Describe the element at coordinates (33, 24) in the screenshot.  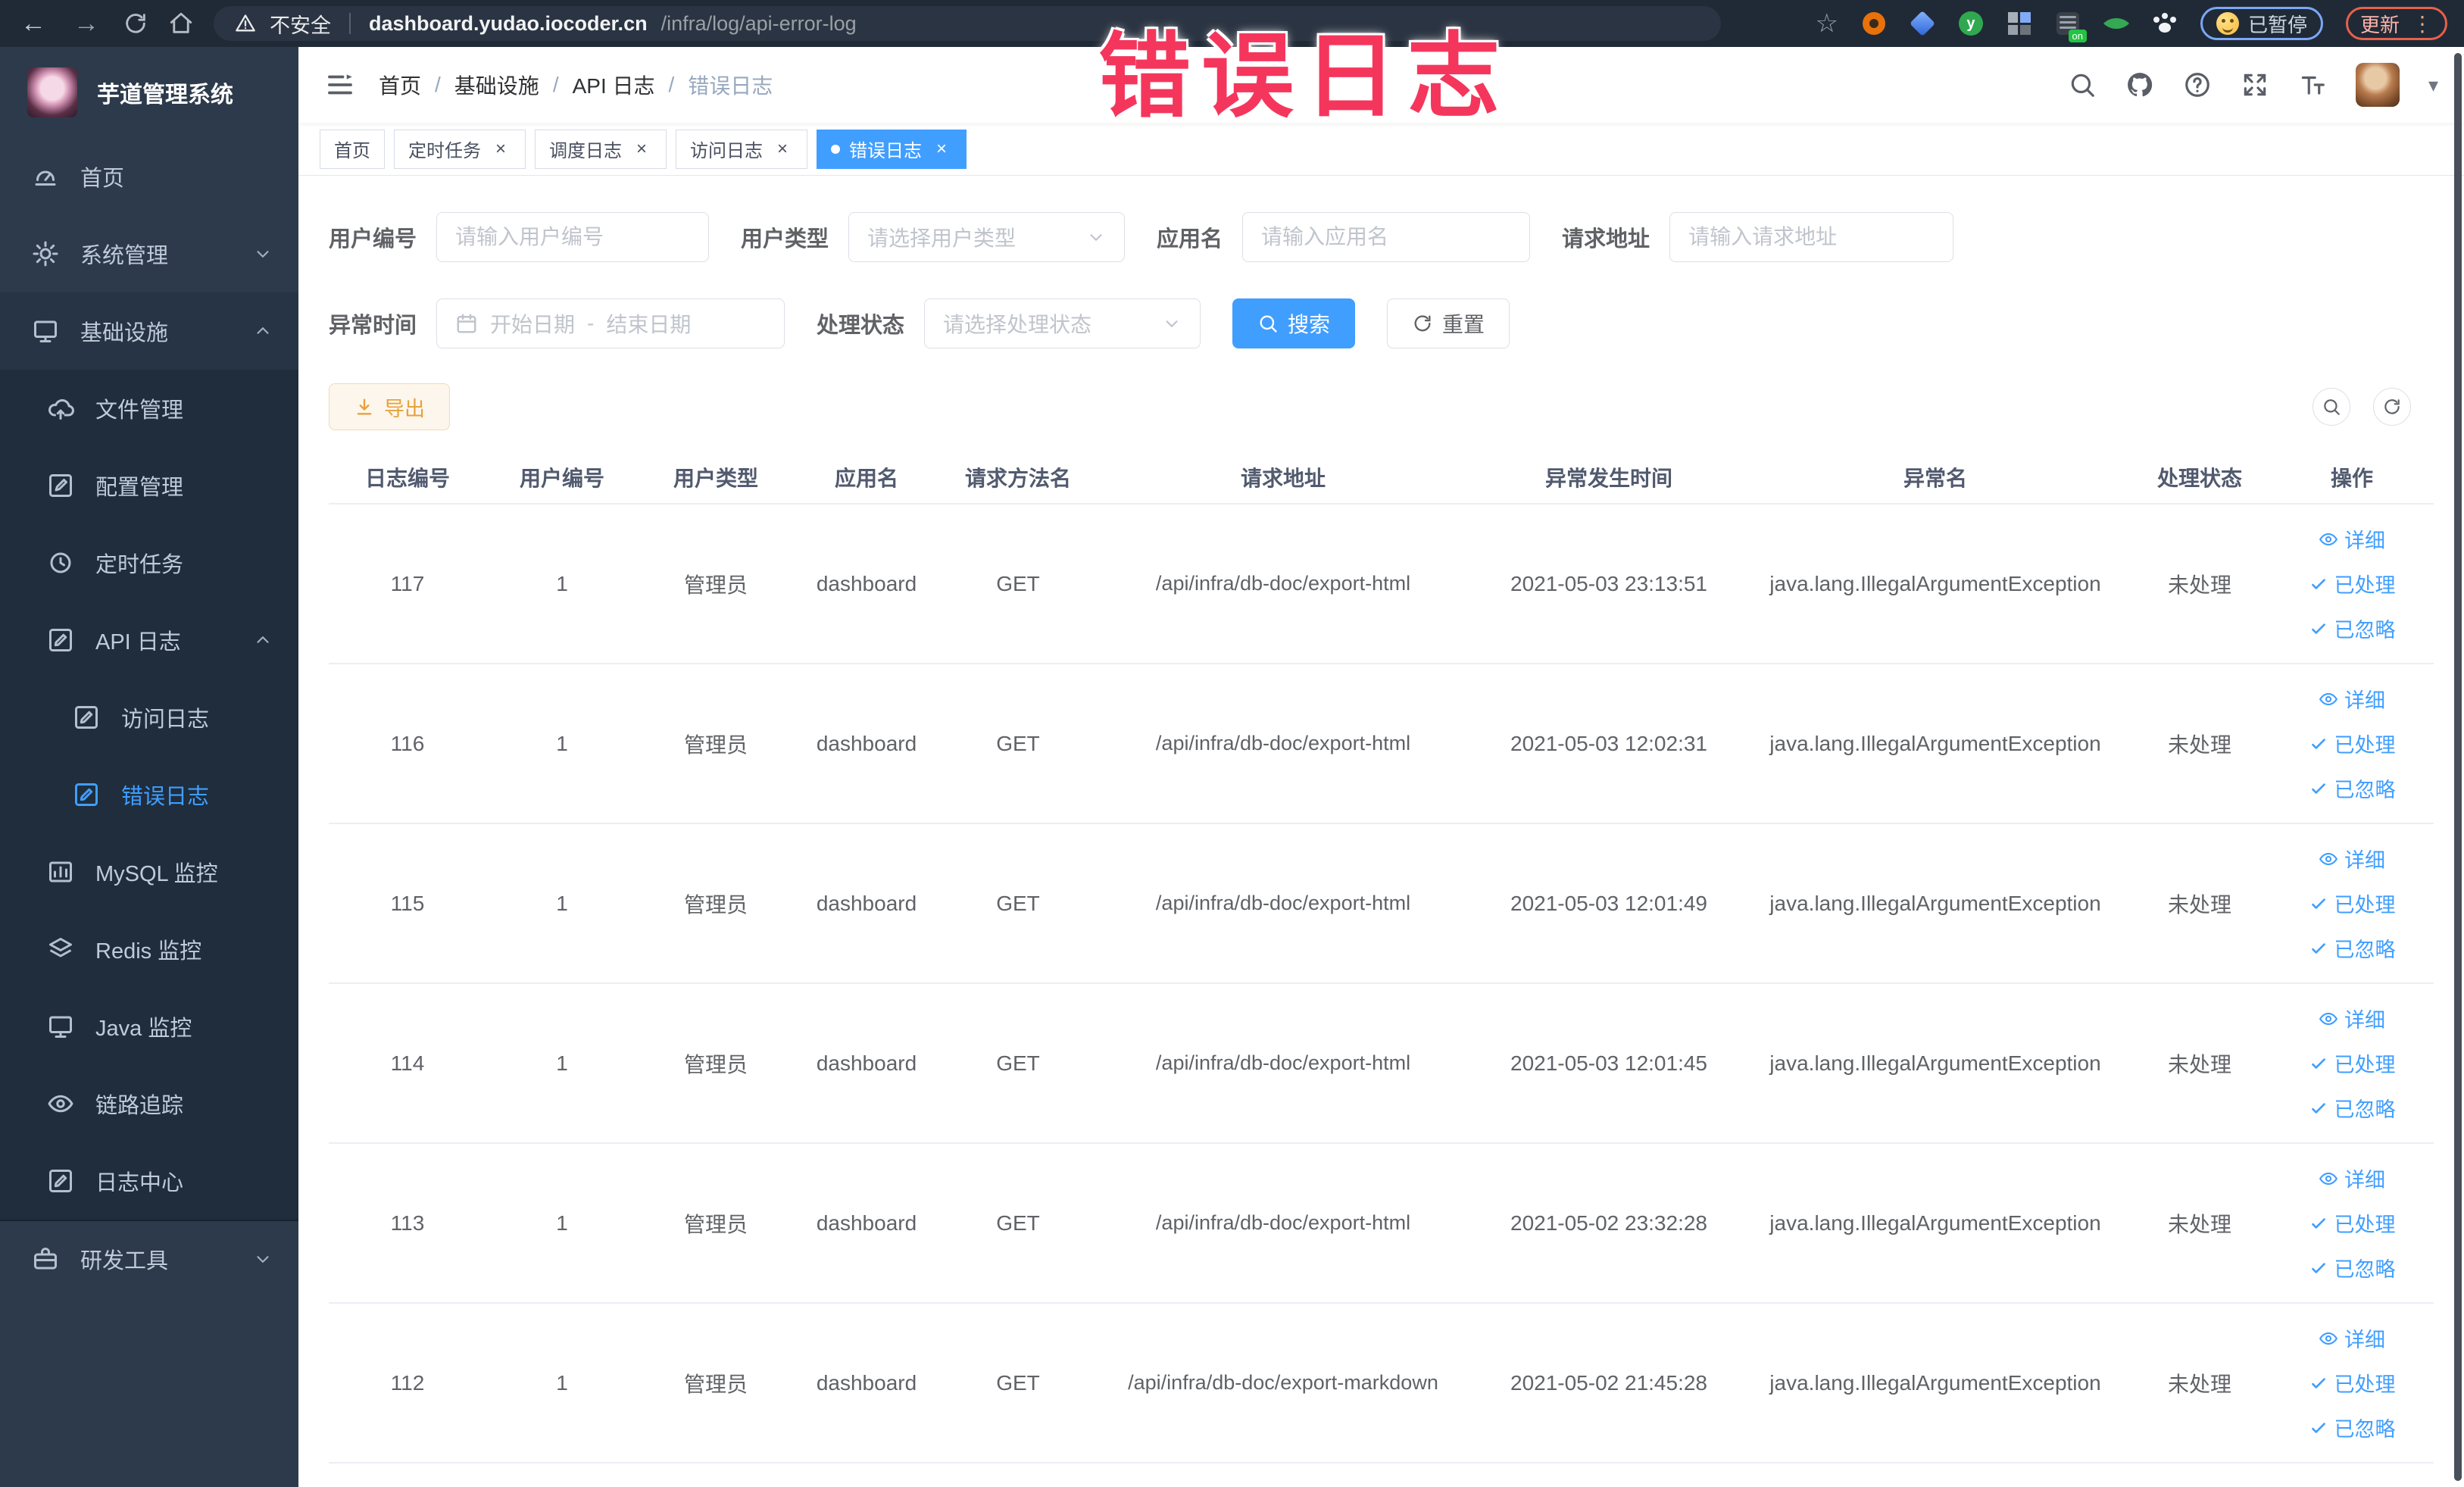
I see `browser-back-icon: ←` at that location.